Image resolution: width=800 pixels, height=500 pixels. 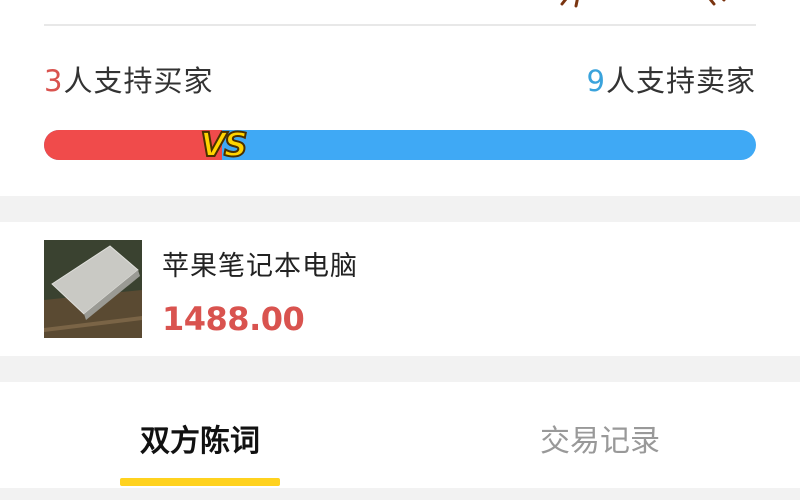 I want to click on product-price: 1488.00, so click(x=233, y=319).